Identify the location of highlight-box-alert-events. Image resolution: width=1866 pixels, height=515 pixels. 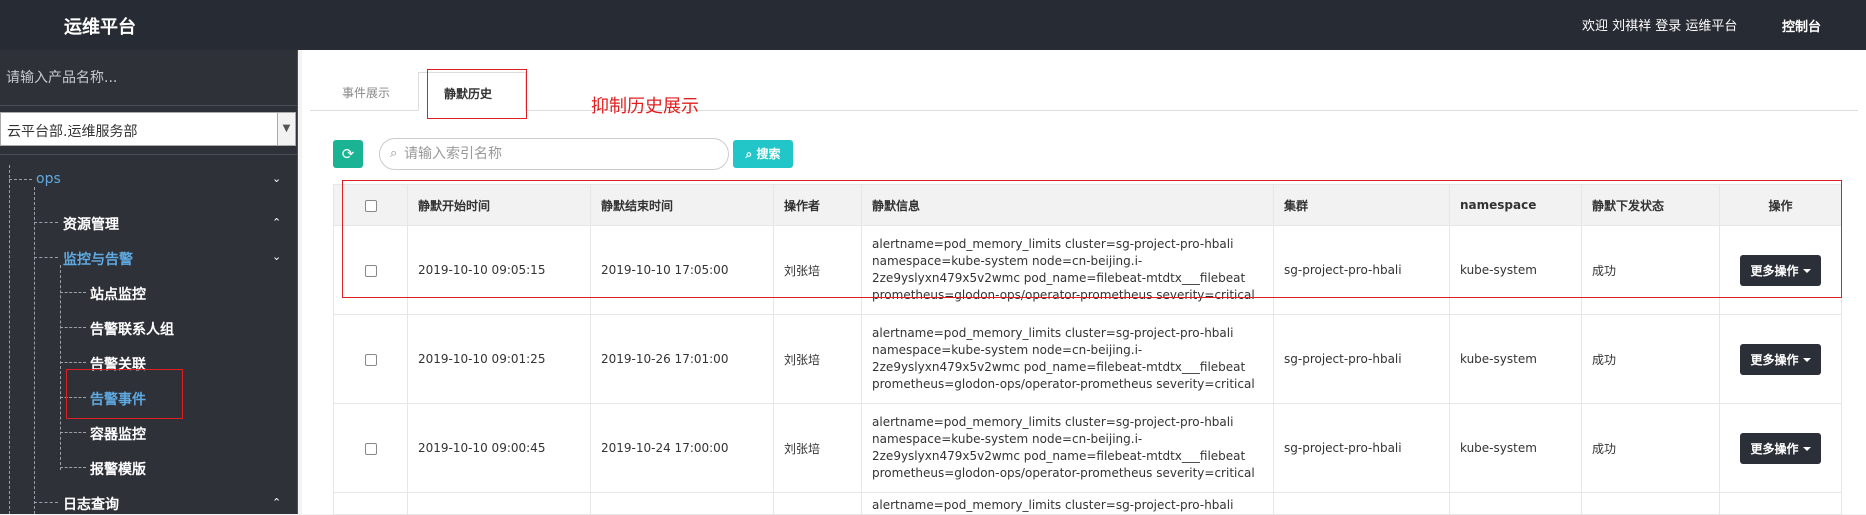
(124, 394).